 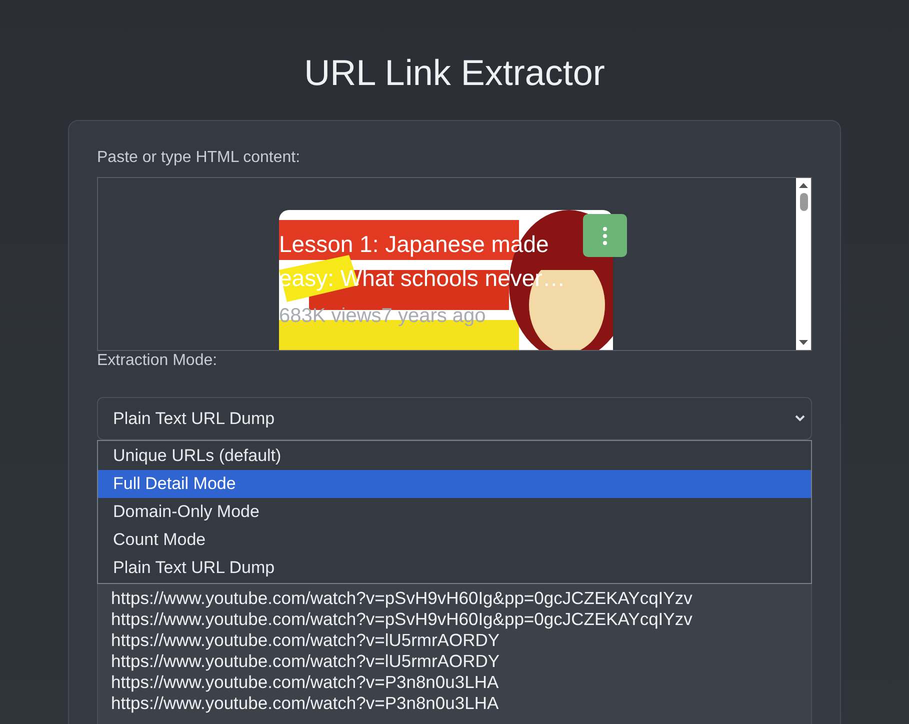 I want to click on scroll-thumb, so click(x=804, y=202).